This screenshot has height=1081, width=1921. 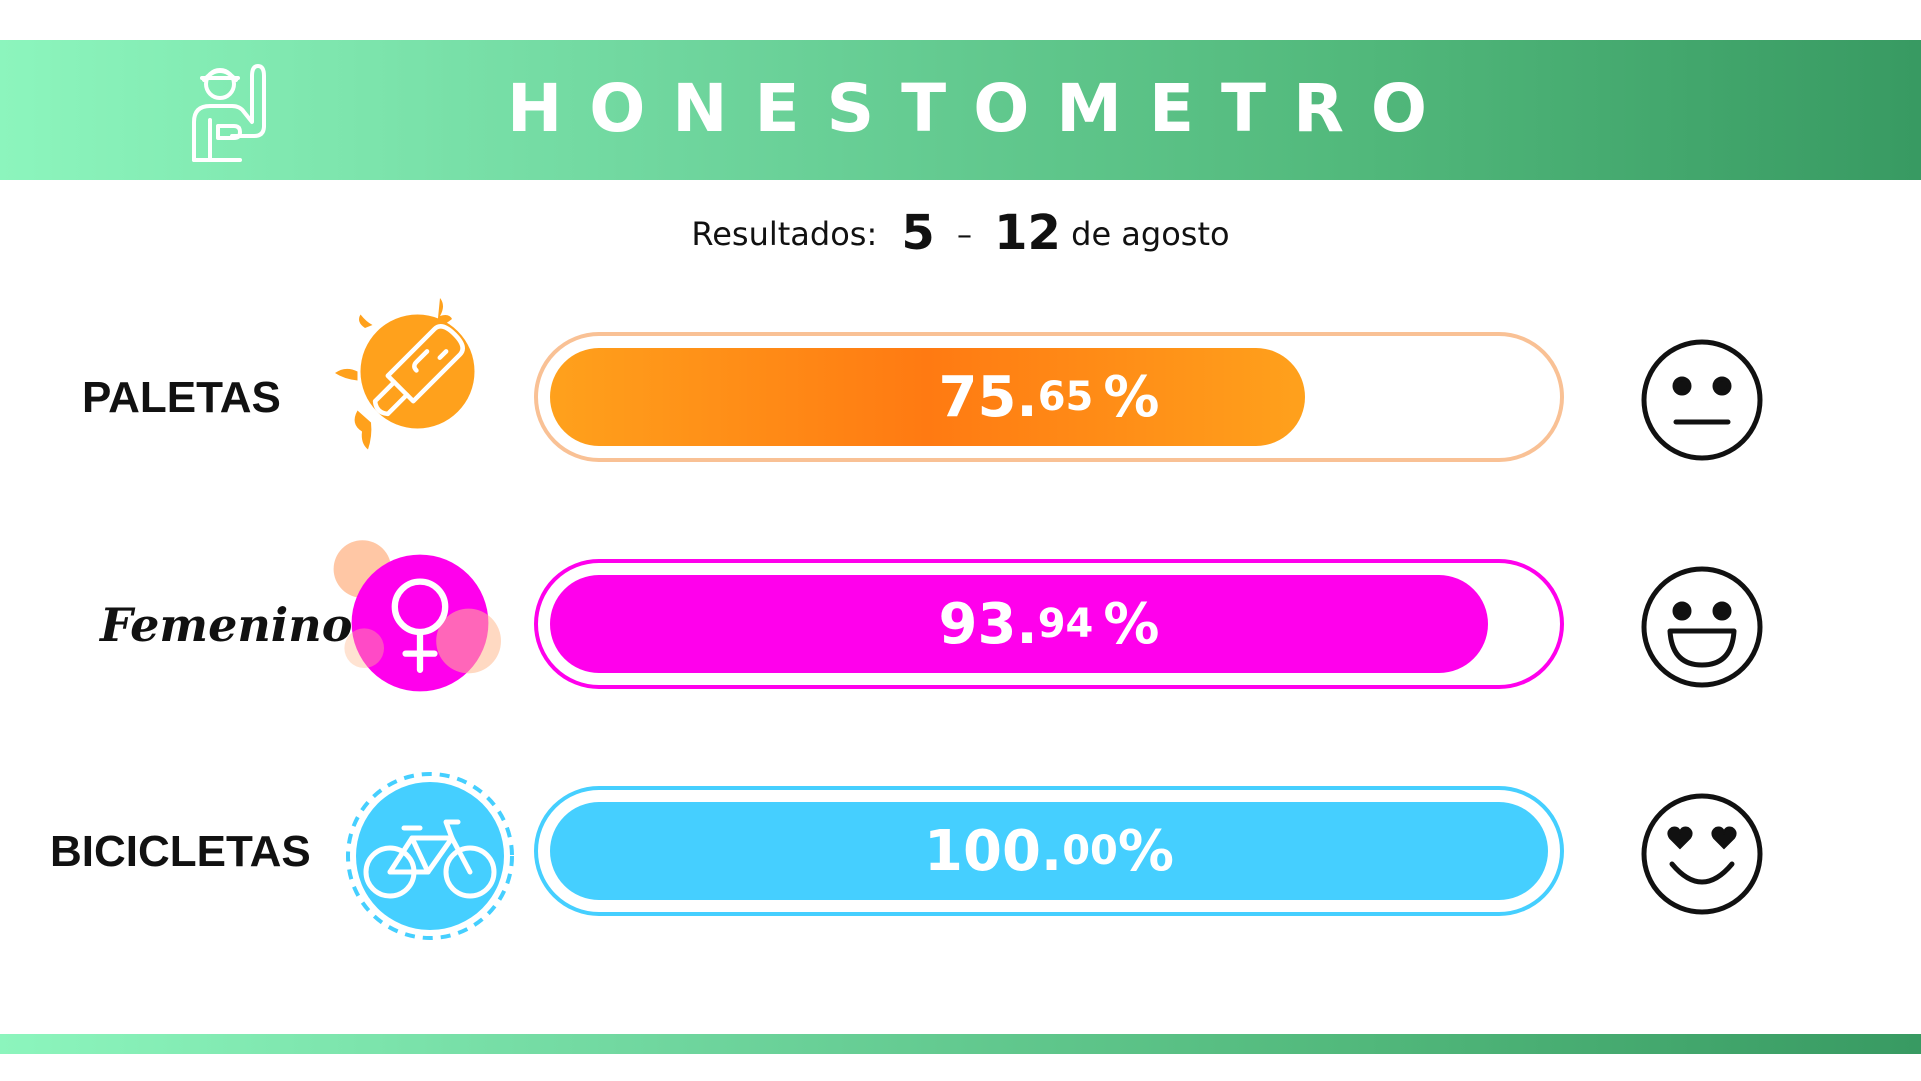 What do you see at coordinates (1150, 234) in the screenshot?
I see `month-label: de agosto` at bounding box center [1150, 234].